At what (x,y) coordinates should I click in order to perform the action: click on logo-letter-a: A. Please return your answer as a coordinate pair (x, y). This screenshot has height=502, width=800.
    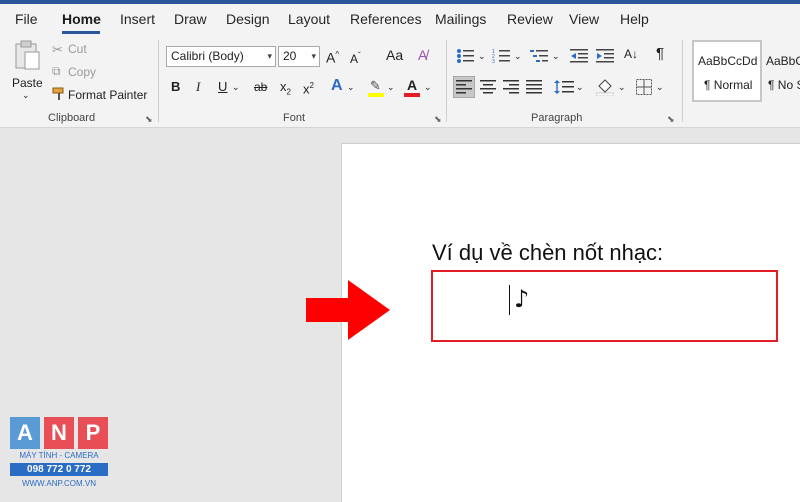
    Looking at the image, I should click on (25, 433).